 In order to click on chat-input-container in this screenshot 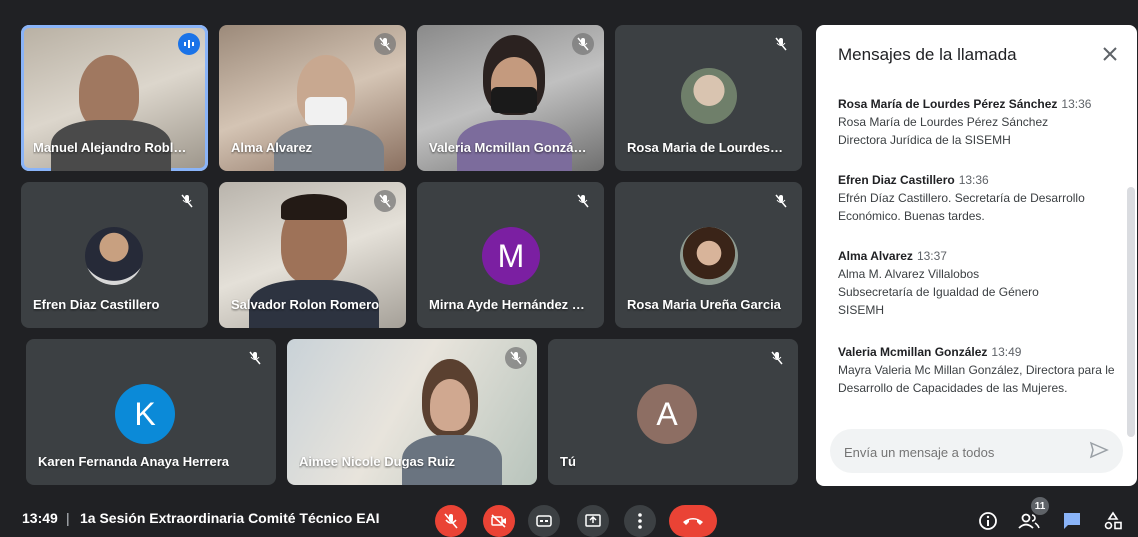, I will do `click(976, 451)`.